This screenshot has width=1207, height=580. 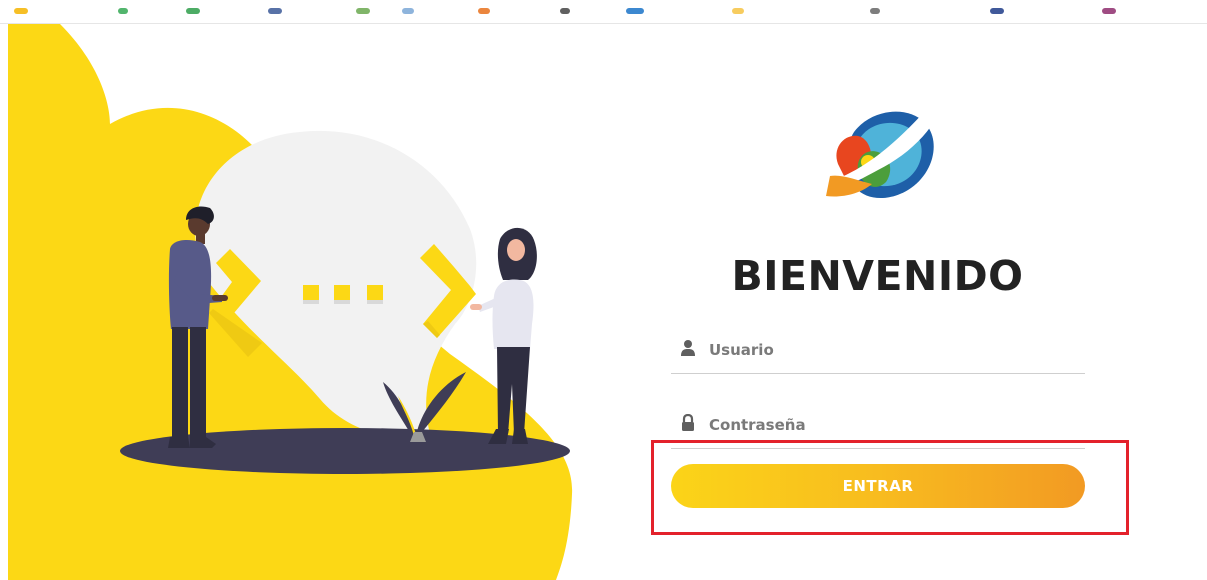 What do you see at coordinates (878, 486) in the screenshot?
I see `login-button: ENTRAR` at bounding box center [878, 486].